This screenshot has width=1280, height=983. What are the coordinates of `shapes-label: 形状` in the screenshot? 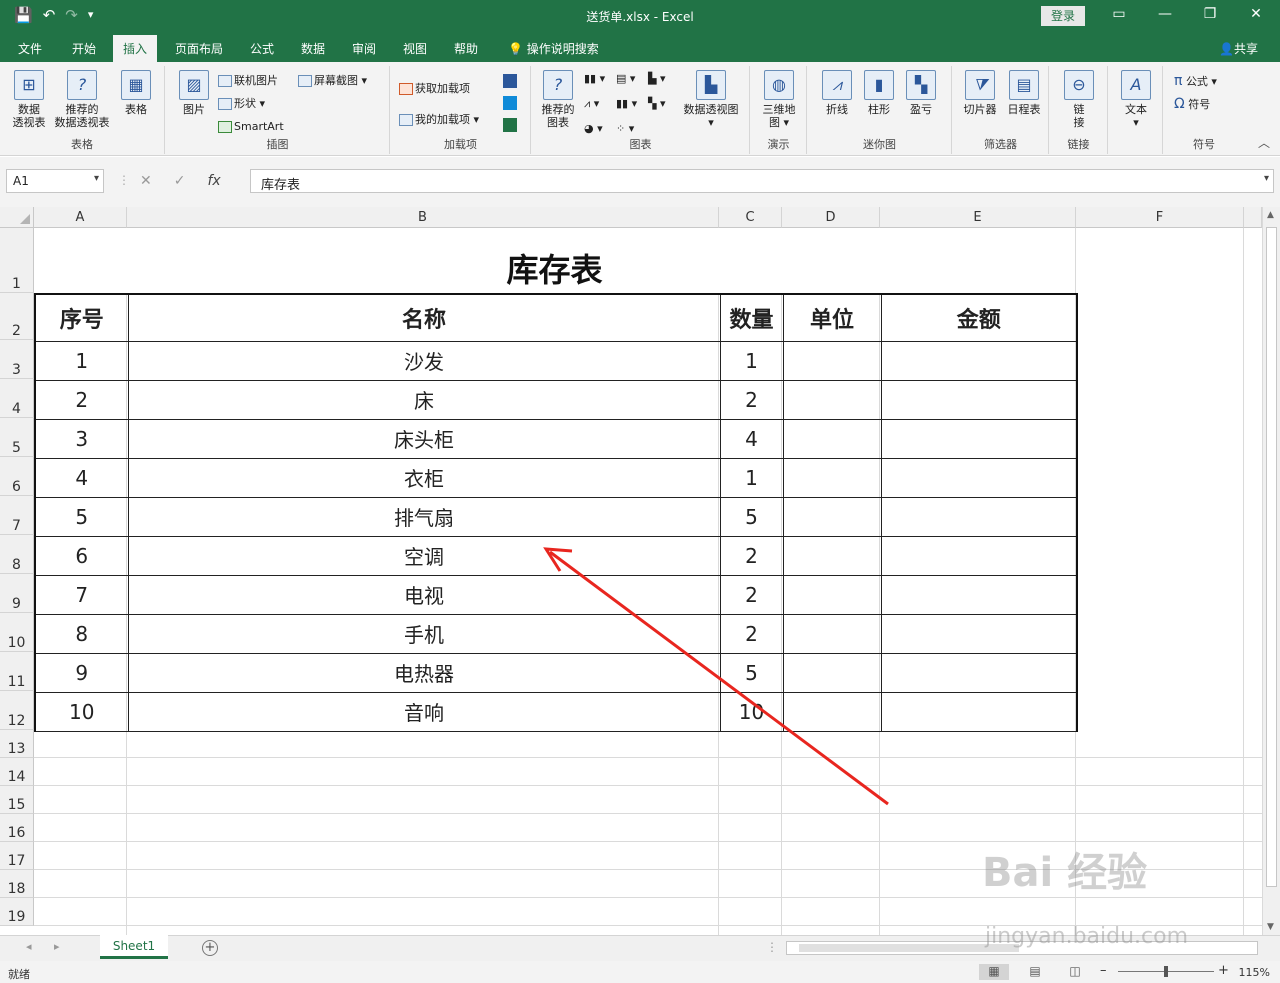 It's located at (245, 103).